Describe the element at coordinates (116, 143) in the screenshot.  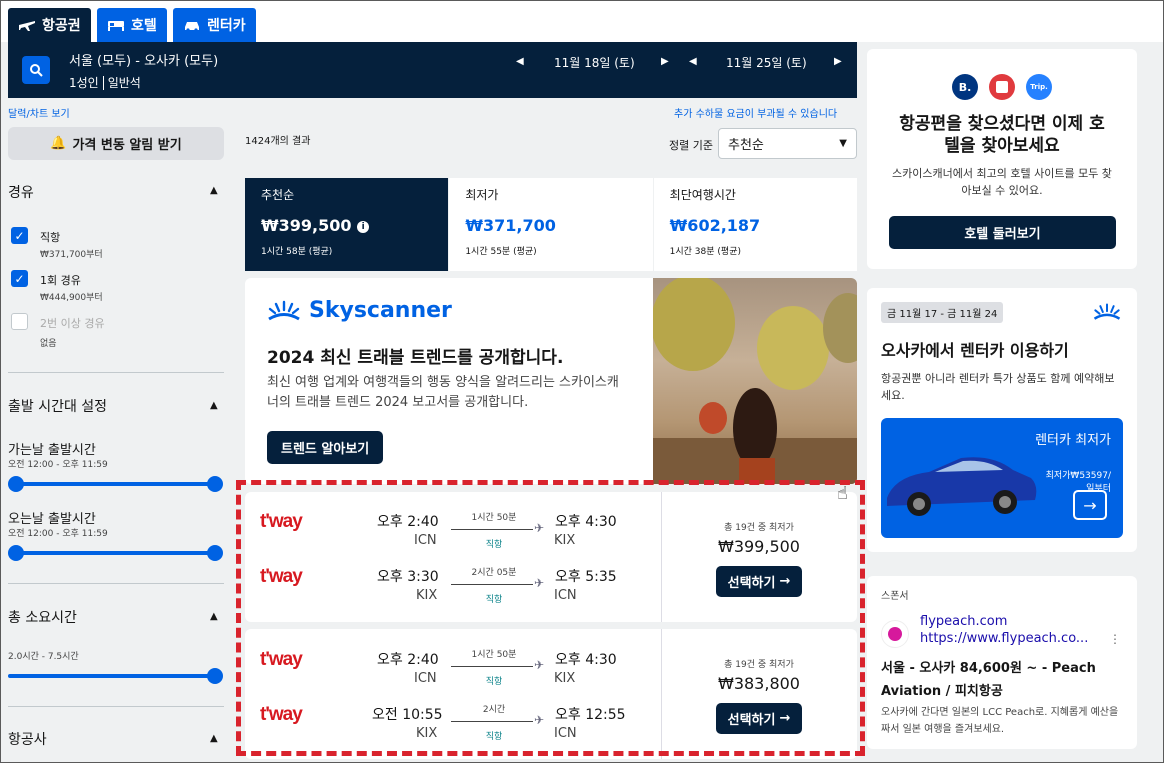
I see `price-alert-button: 🔔 가격 변동 알림 받기` at that location.